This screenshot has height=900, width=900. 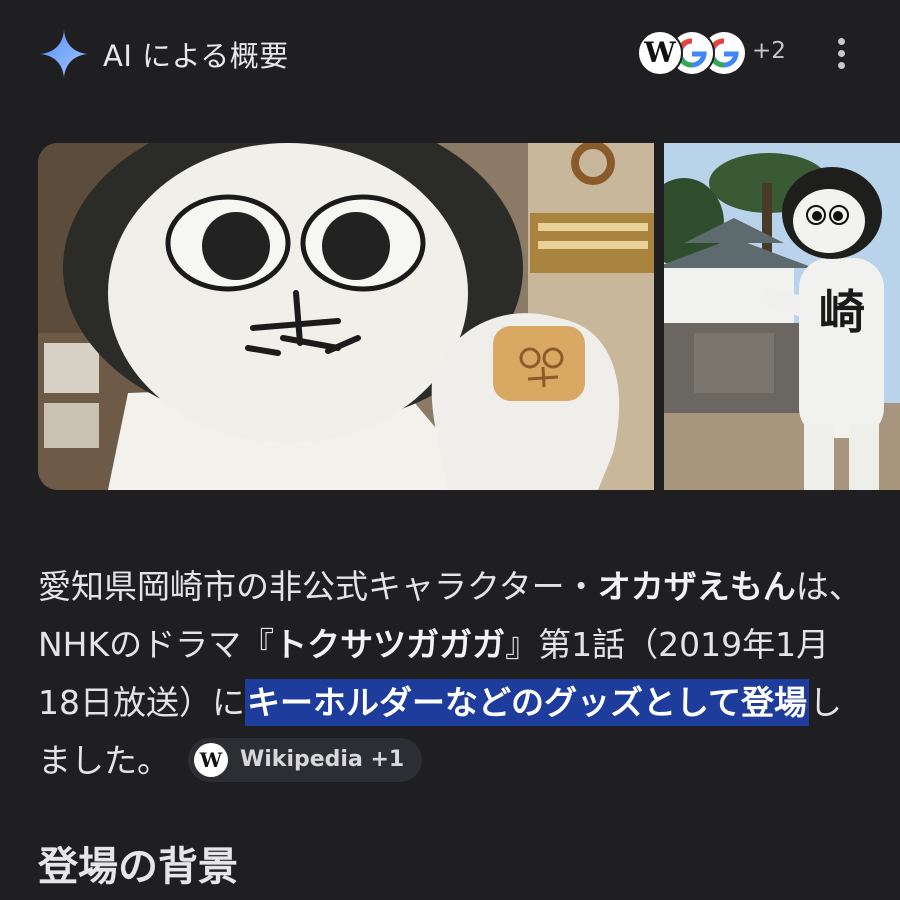 What do you see at coordinates (322, 759) in the screenshot?
I see `source-chip-label: Wikipedia +1` at bounding box center [322, 759].